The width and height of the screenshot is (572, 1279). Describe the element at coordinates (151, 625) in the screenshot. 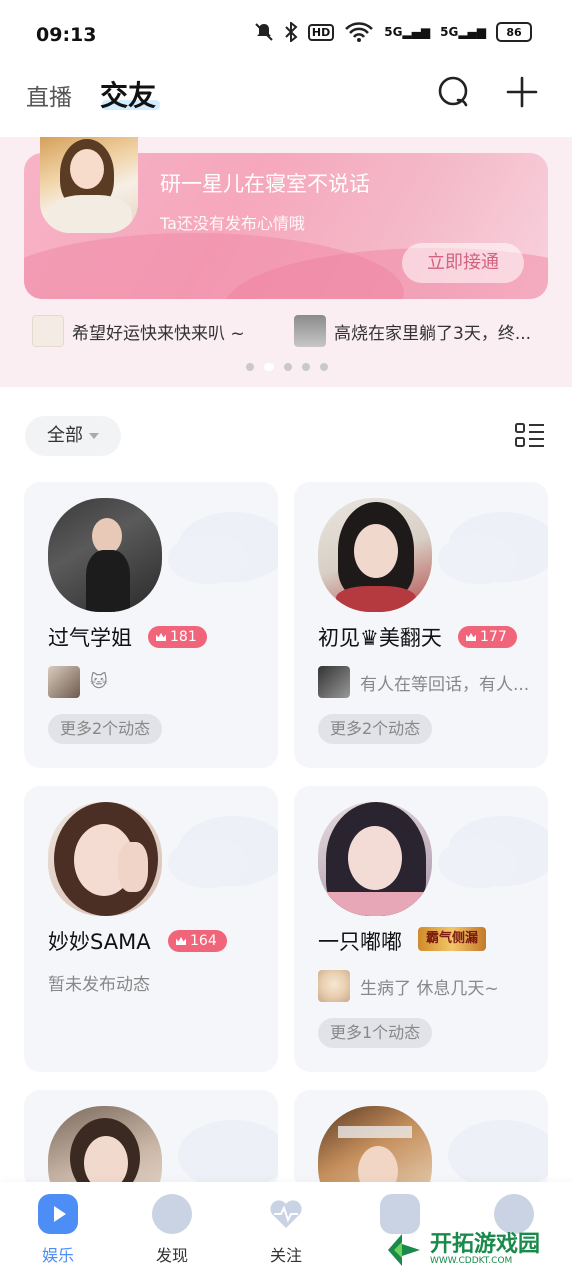

I see `user-card: 过气学姐 181 🐱 更多2个动态` at that location.